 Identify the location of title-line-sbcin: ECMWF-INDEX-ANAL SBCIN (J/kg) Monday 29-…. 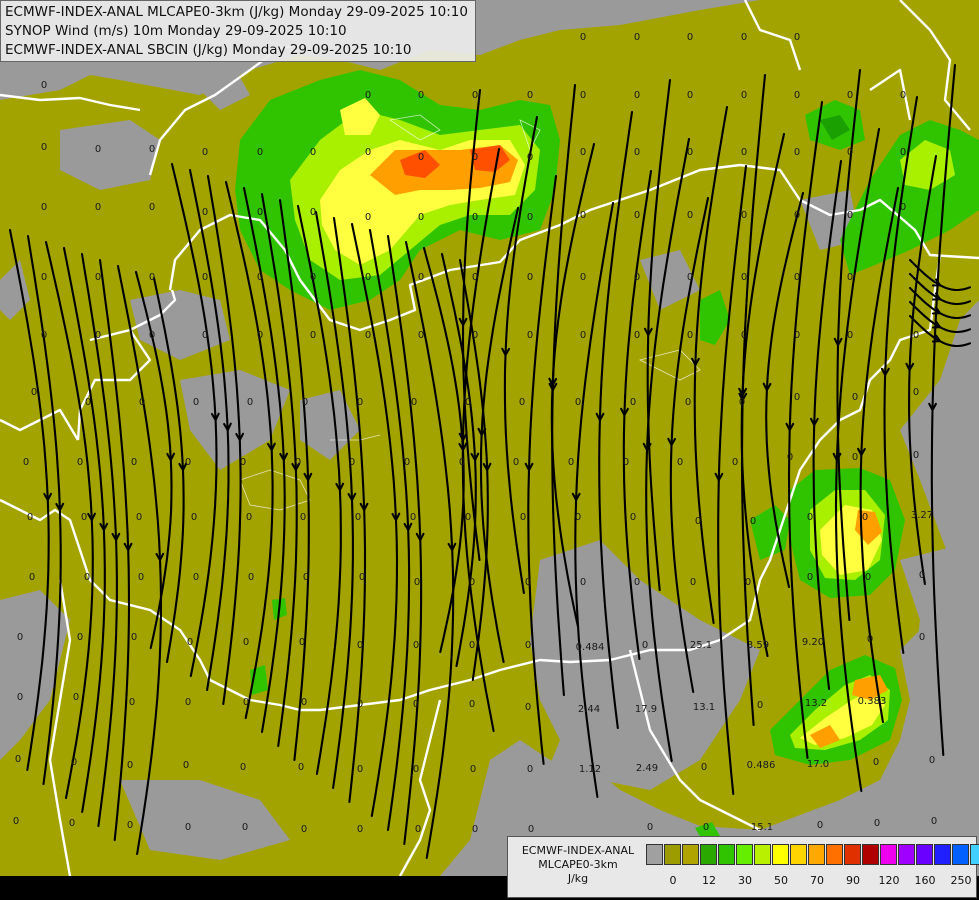
(208, 50).